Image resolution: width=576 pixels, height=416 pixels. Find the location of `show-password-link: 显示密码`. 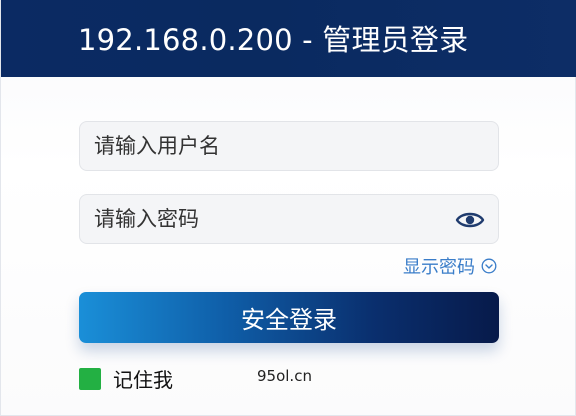

show-password-link: 显示密码 is located at coordinates (450, 266).